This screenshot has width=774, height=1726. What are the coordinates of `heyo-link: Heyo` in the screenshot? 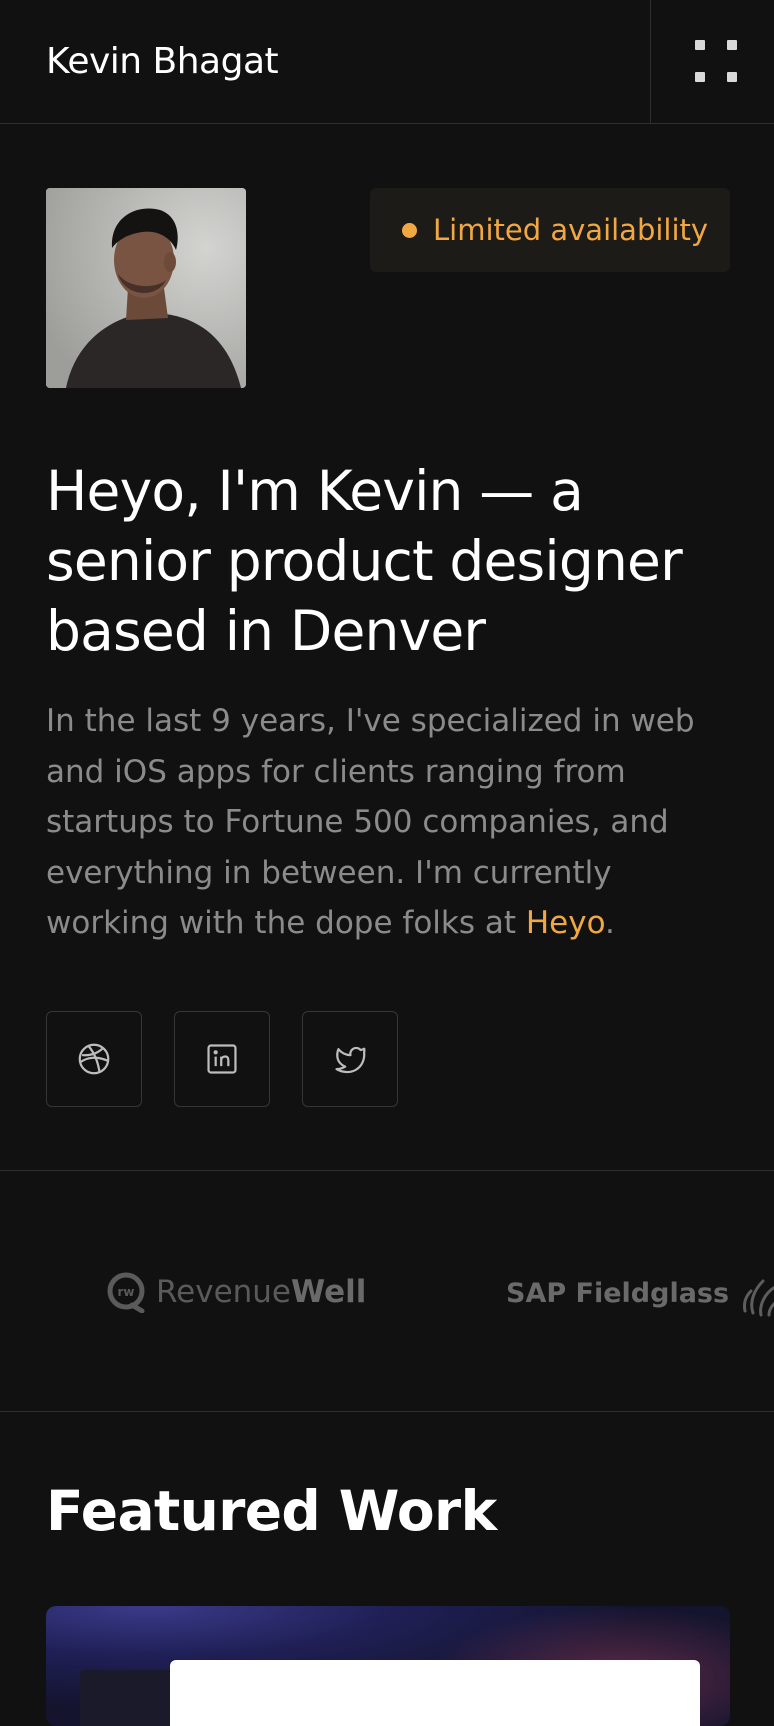 It's located at (565, 923).